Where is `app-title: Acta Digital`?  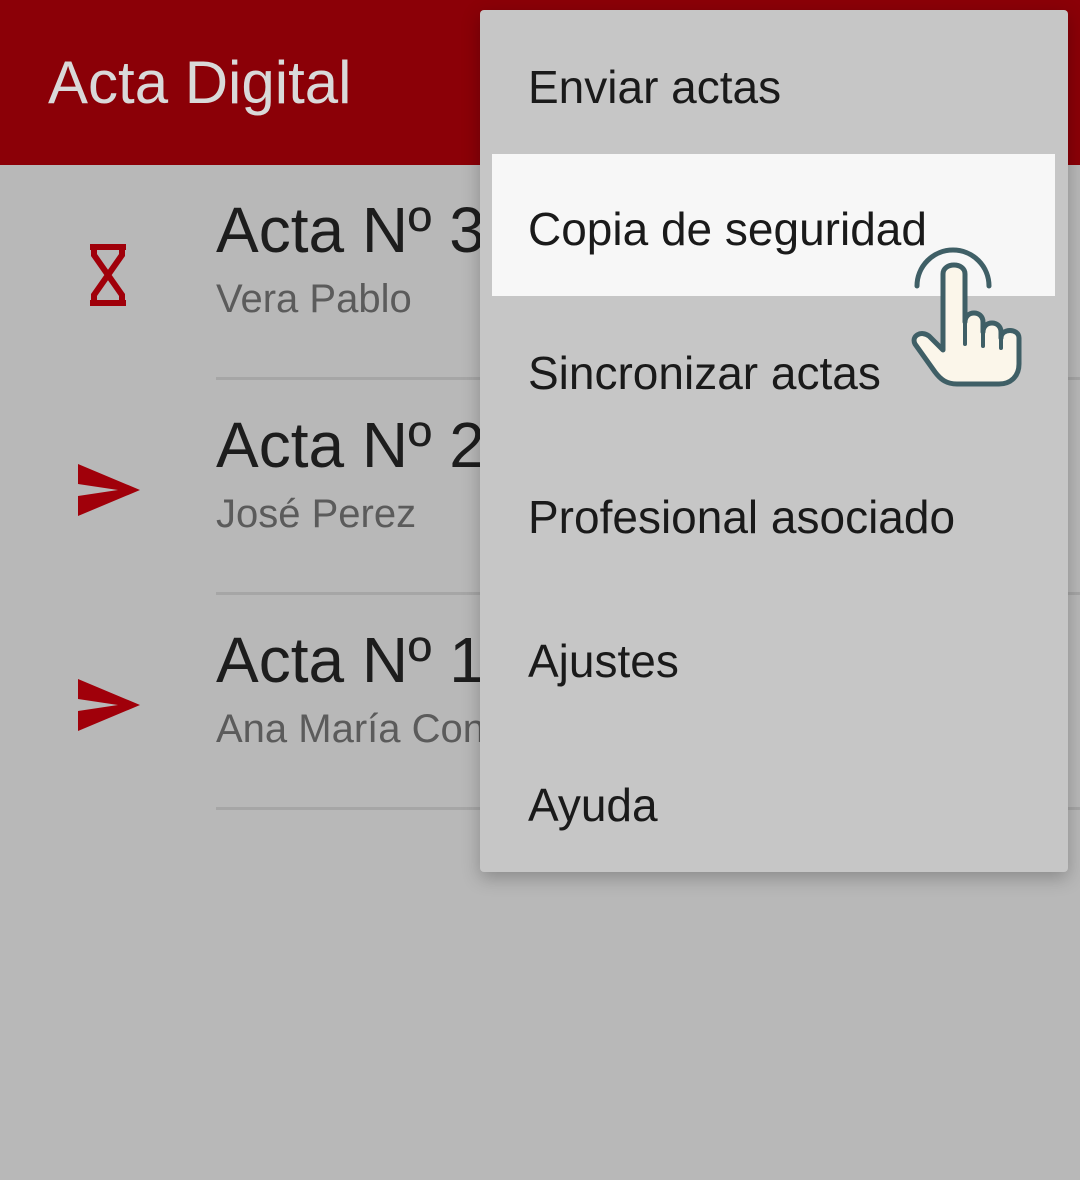
app-title: Acta Digital is located at coordinates (200, 82).